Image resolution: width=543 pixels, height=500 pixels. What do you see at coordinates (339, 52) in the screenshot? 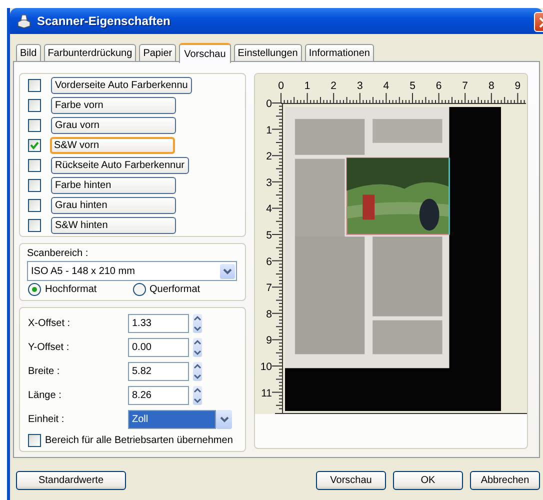
I see `tab: Informationen` at bounding box center [339, 52].